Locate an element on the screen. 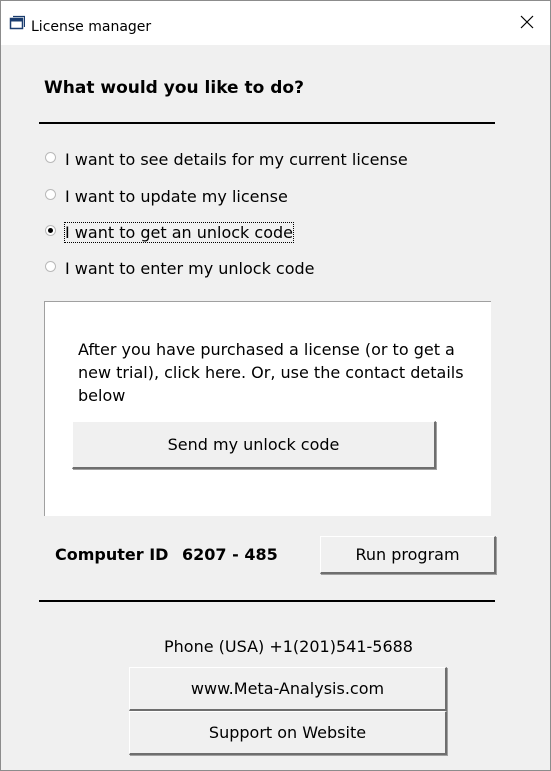 This screenshot has width=551, height=771. close-icon is located at coordinates (527, 23).